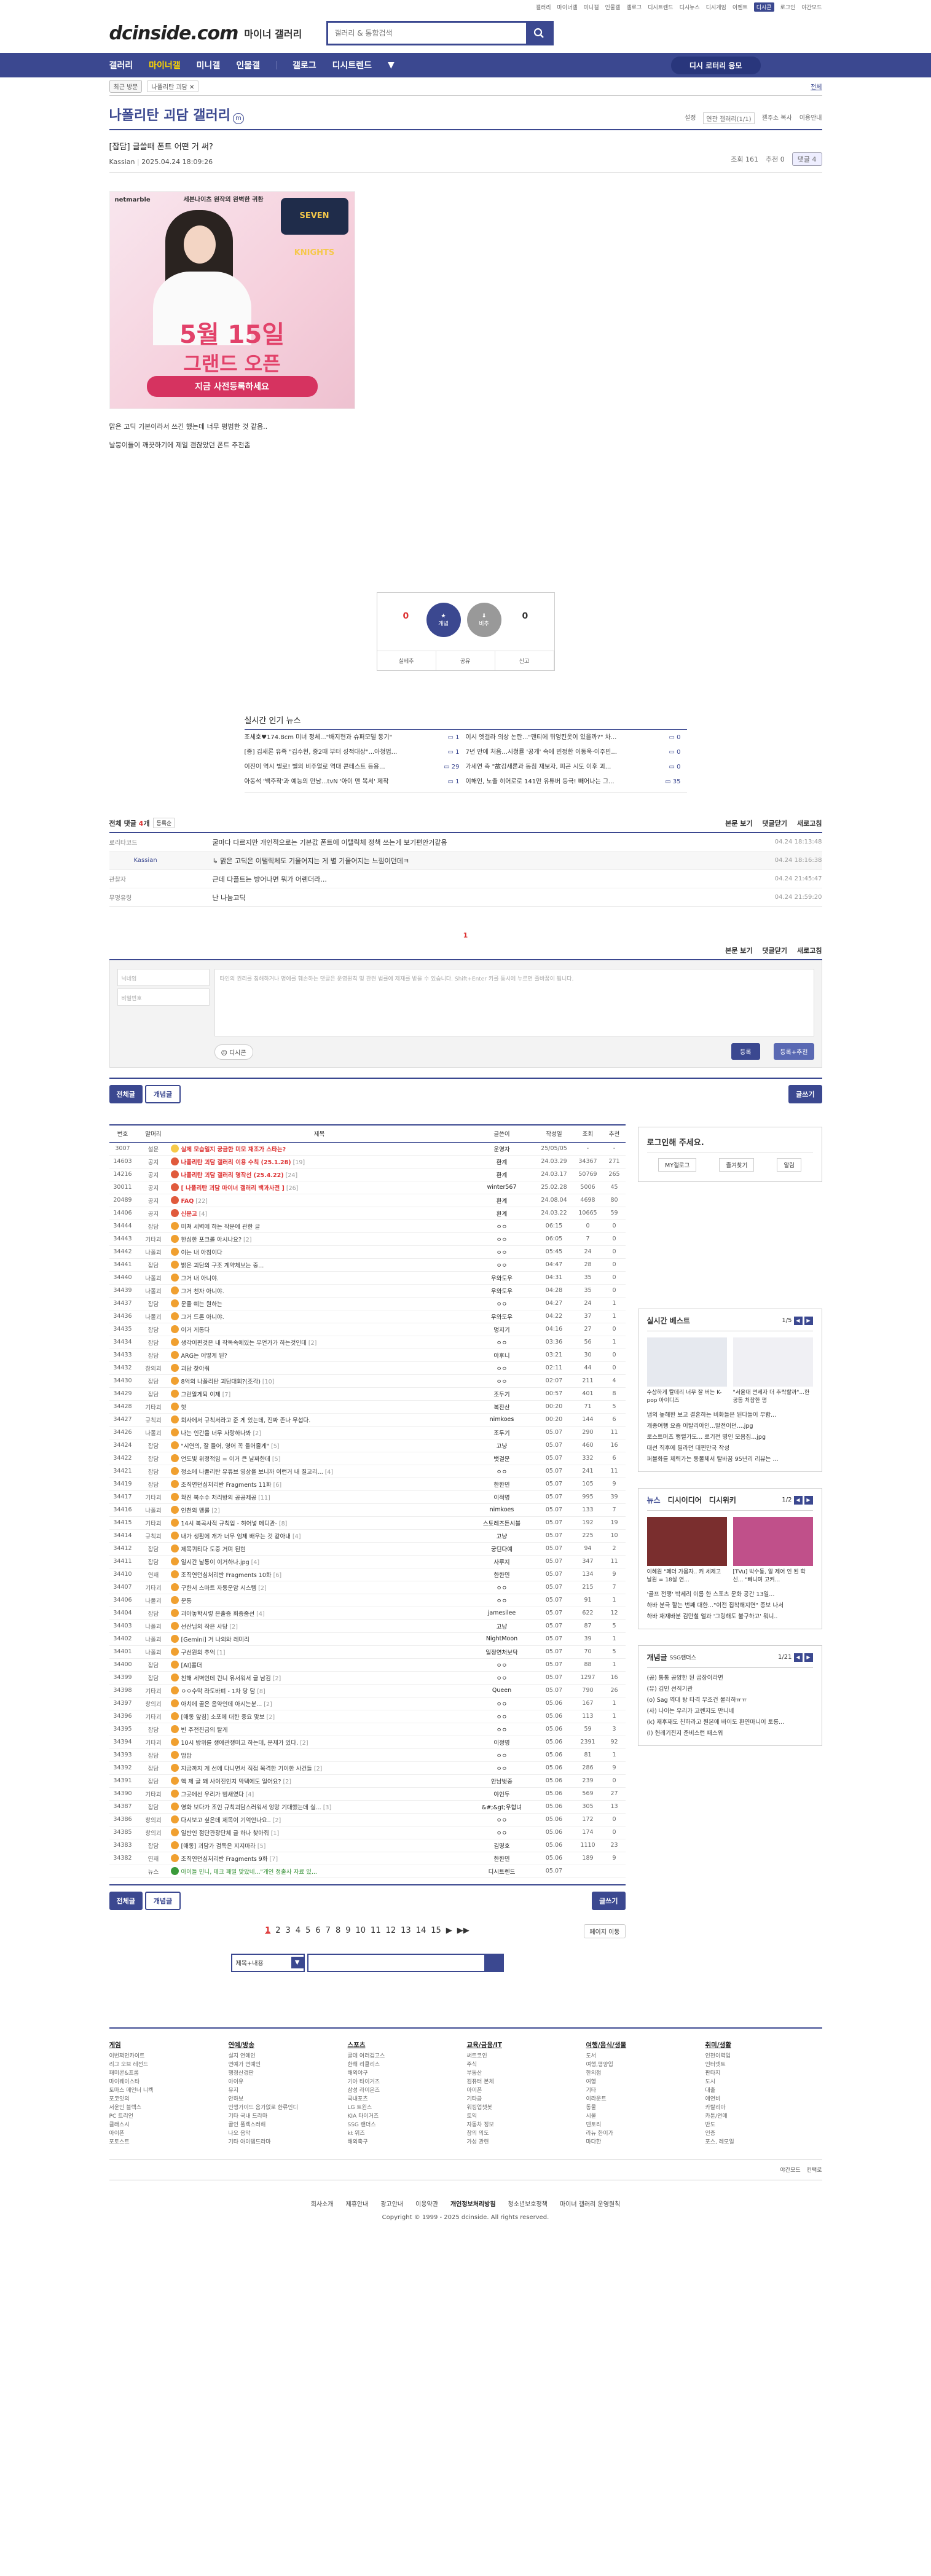  I want to click on table-row: 34403 나폴괴 선산님의 작은 사당 [2] 고냥 05.07 87 5, so click(367, 1626).